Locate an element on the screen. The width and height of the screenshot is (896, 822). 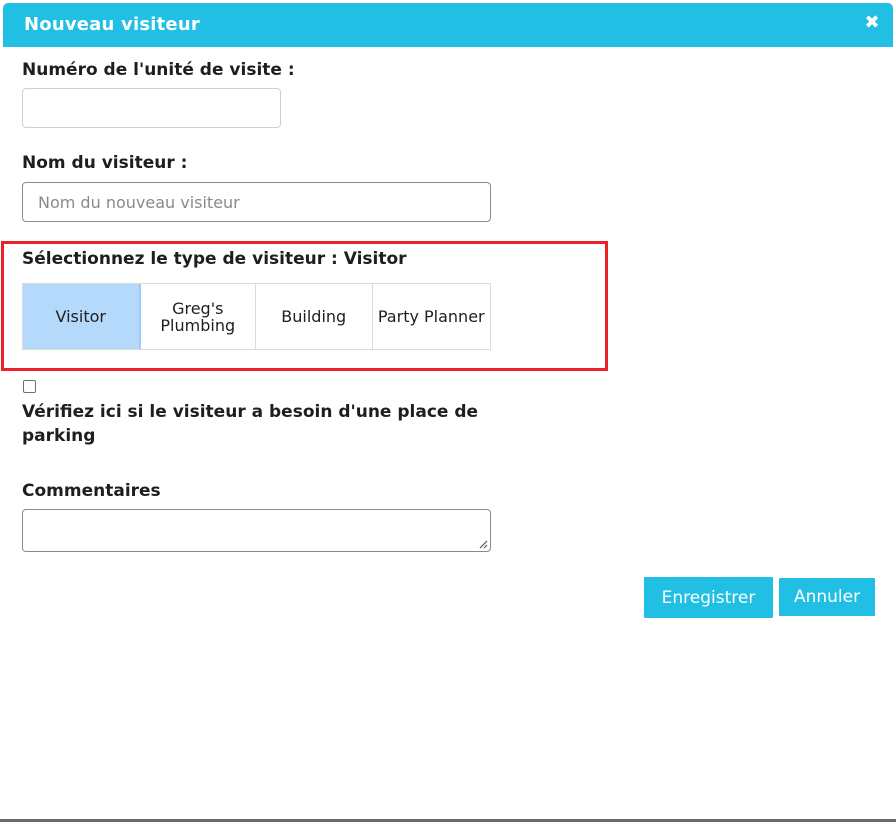
parking-checkbox is located at coordinates (29, 386).